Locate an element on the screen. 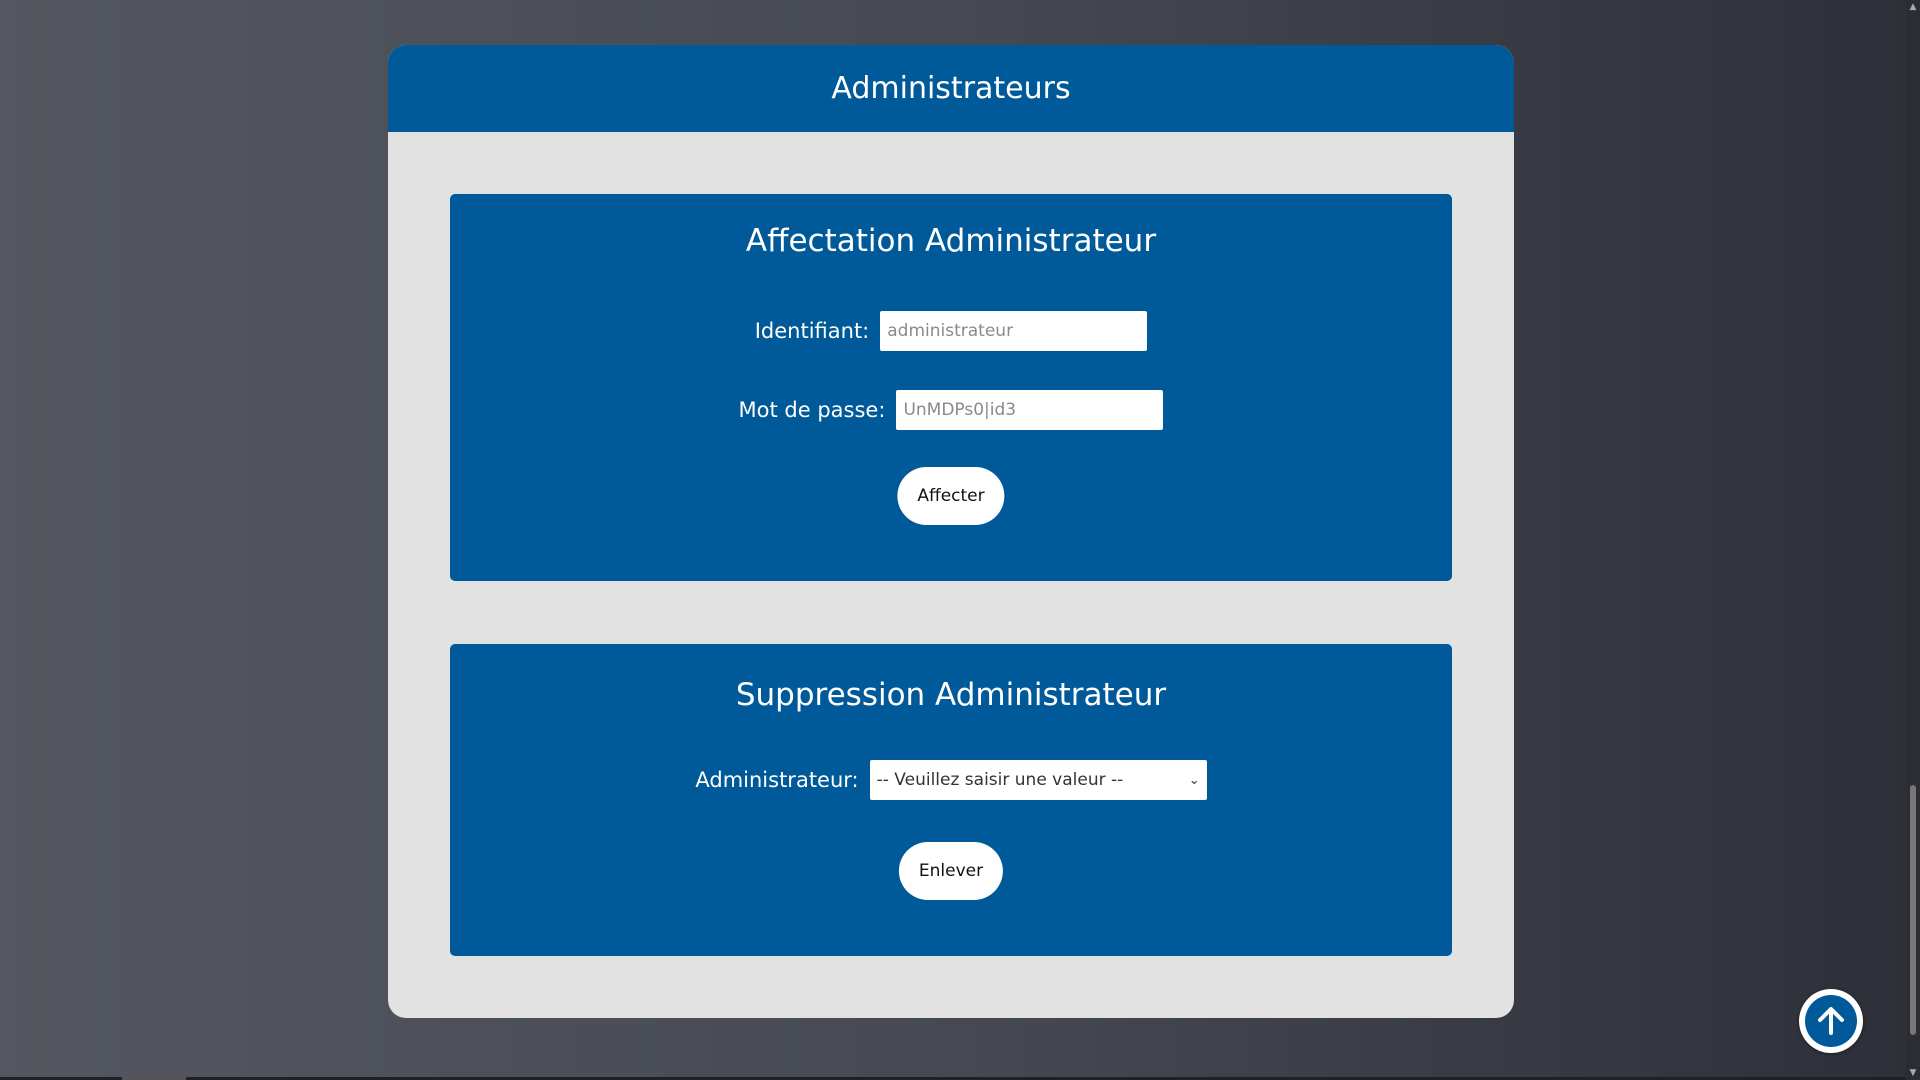  scroll-to-top-button is located at coordinates (1831, 1021).